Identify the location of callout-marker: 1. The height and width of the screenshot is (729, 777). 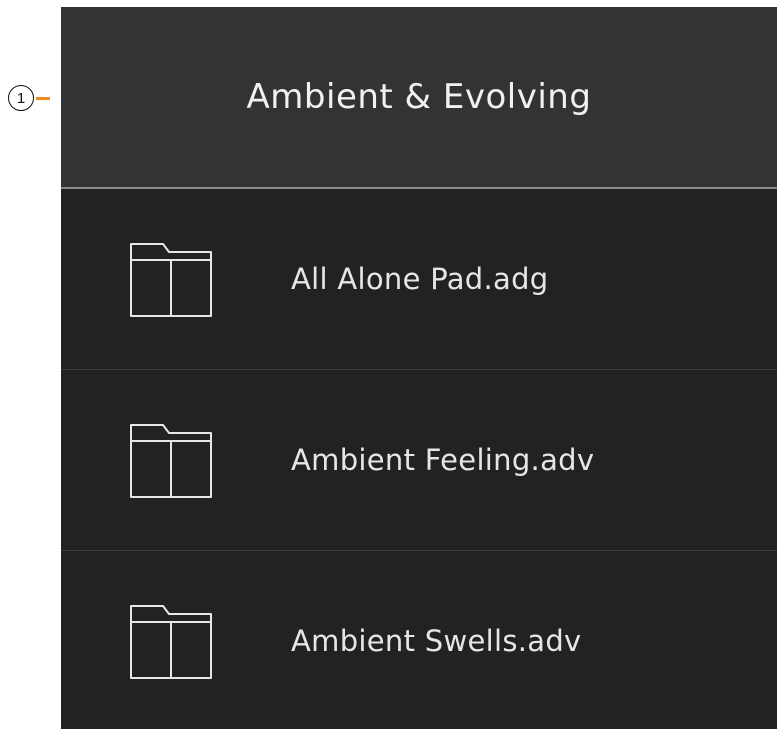
(29, 98).